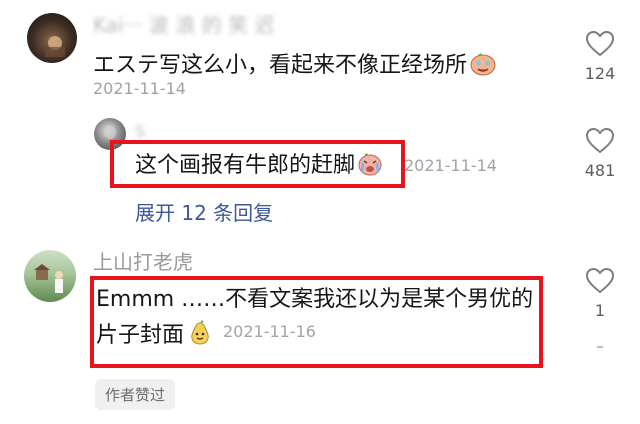 The width and height of the screenshot is (640, 424). I want to click on laughing-cry-emoji-icon, so click(483, 66).